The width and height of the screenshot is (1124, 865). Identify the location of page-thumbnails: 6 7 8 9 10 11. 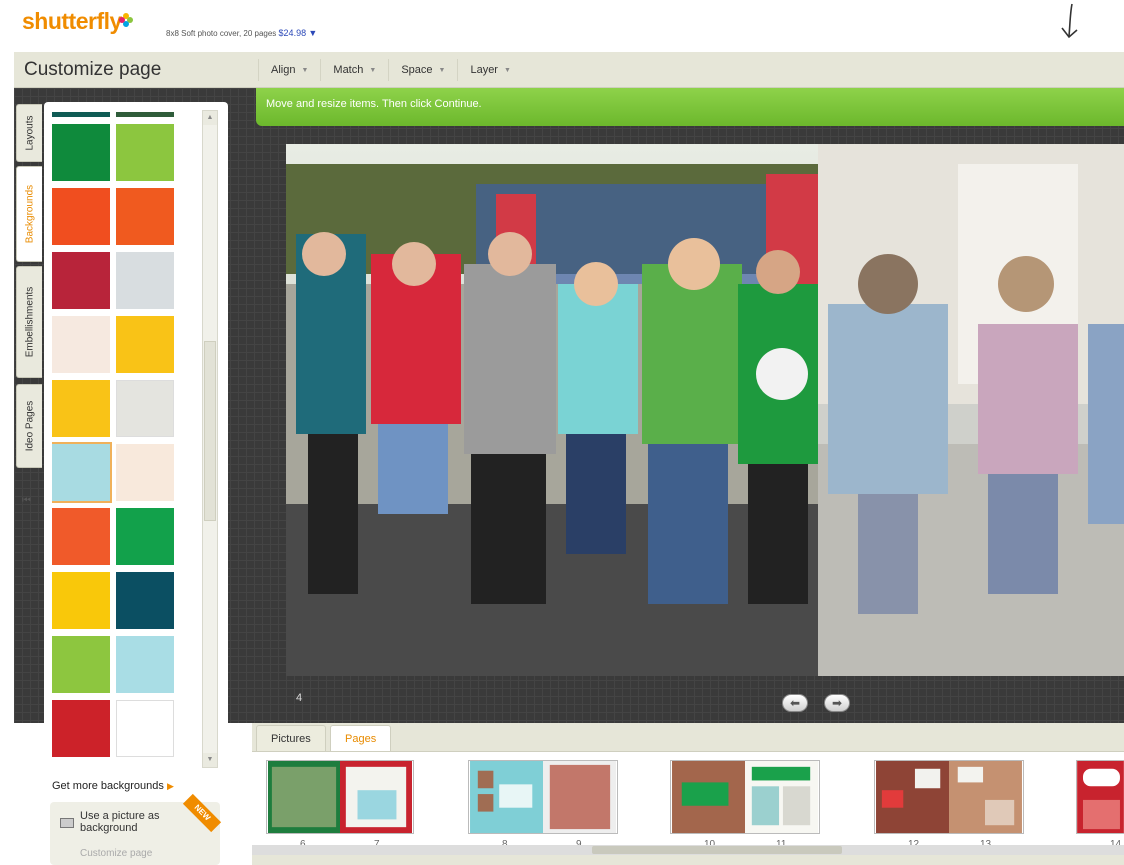
(688, 803).